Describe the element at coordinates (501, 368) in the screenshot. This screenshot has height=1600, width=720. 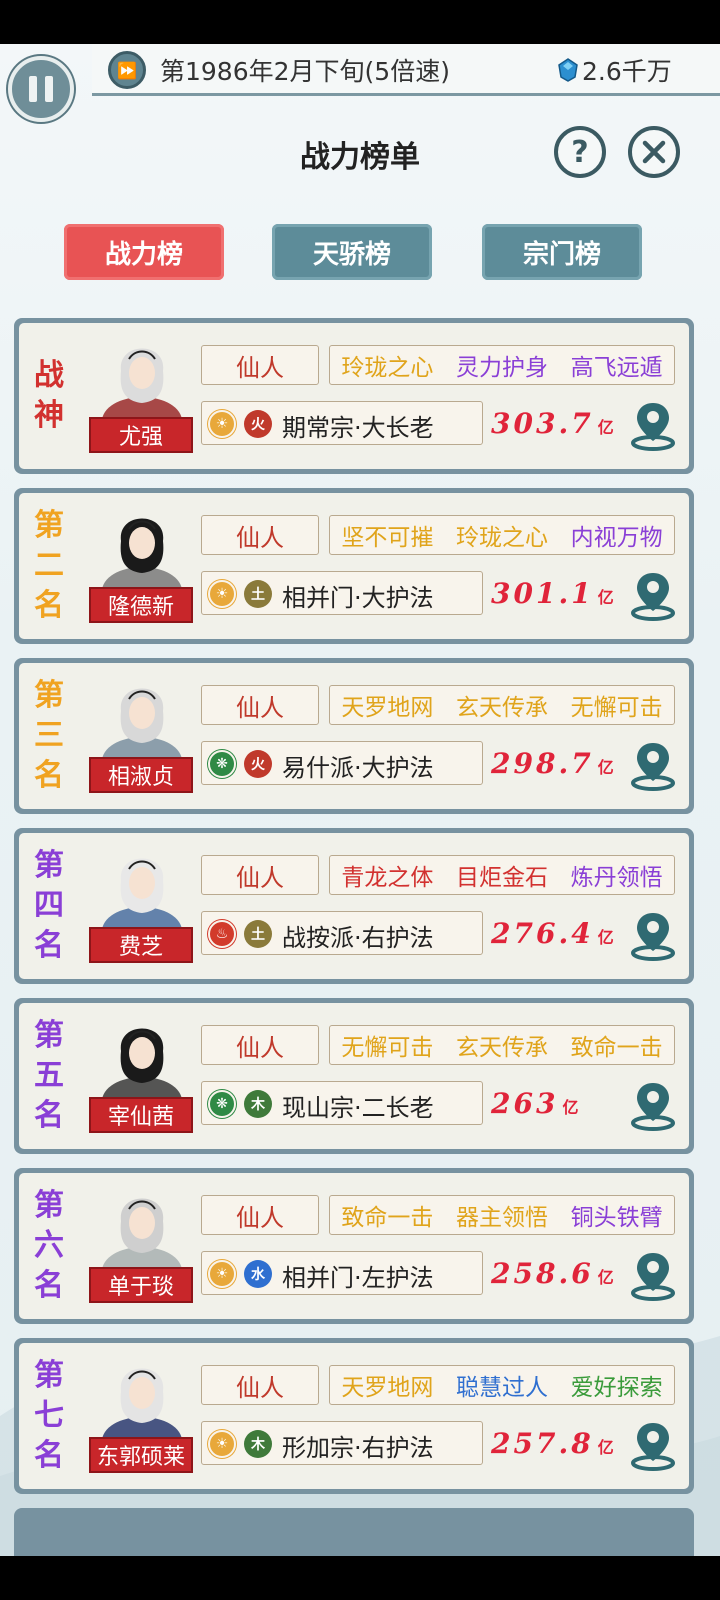
I see `trait-label: 灵力护身` at that location.